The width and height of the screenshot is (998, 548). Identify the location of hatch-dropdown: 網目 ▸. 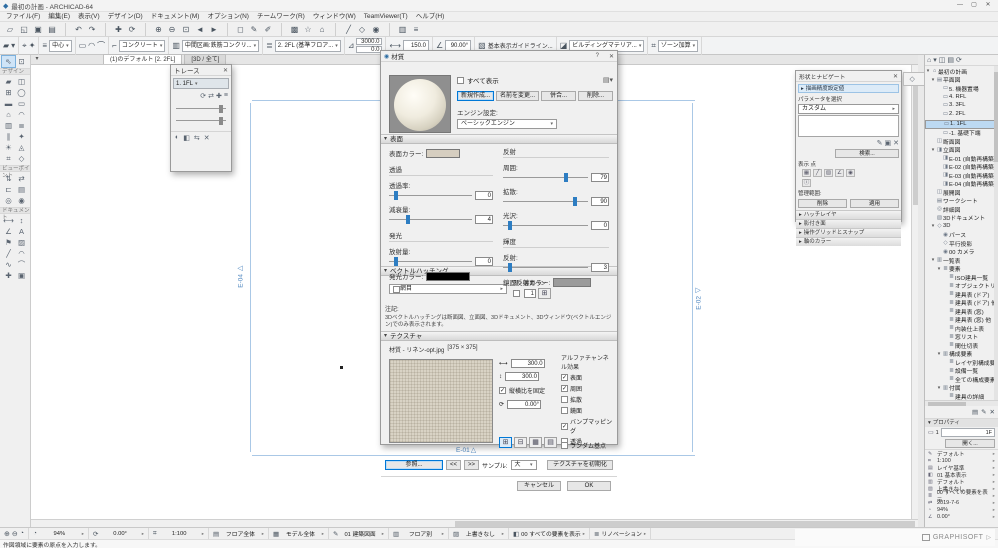
(448, 289).